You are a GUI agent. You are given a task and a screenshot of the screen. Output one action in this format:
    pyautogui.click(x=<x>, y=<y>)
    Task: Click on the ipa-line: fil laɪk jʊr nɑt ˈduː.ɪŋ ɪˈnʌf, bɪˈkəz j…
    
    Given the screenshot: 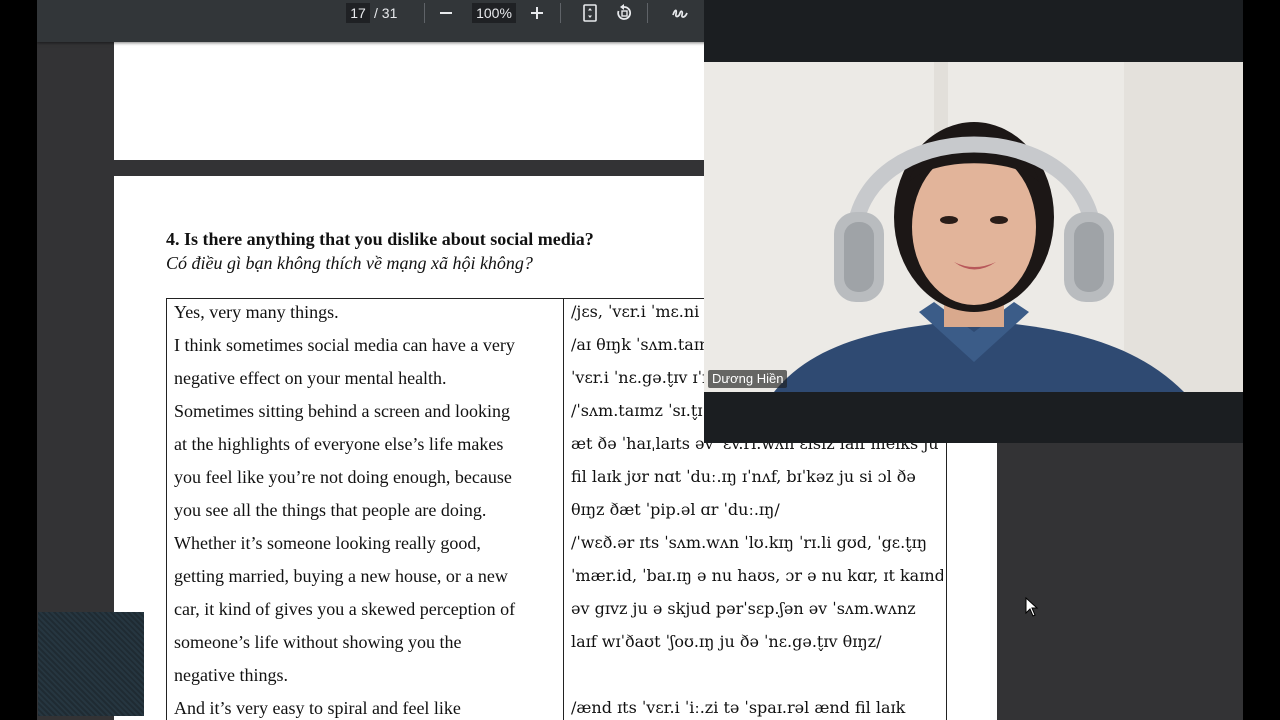 What is the action you would take?
    pyautogui.click(x=743, y=476)
    